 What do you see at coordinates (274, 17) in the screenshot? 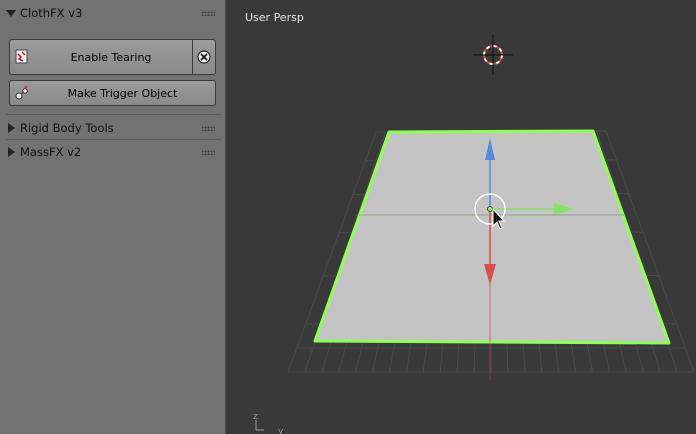
I see `viewport-title: User Persp` at bounding box center [274, 17].